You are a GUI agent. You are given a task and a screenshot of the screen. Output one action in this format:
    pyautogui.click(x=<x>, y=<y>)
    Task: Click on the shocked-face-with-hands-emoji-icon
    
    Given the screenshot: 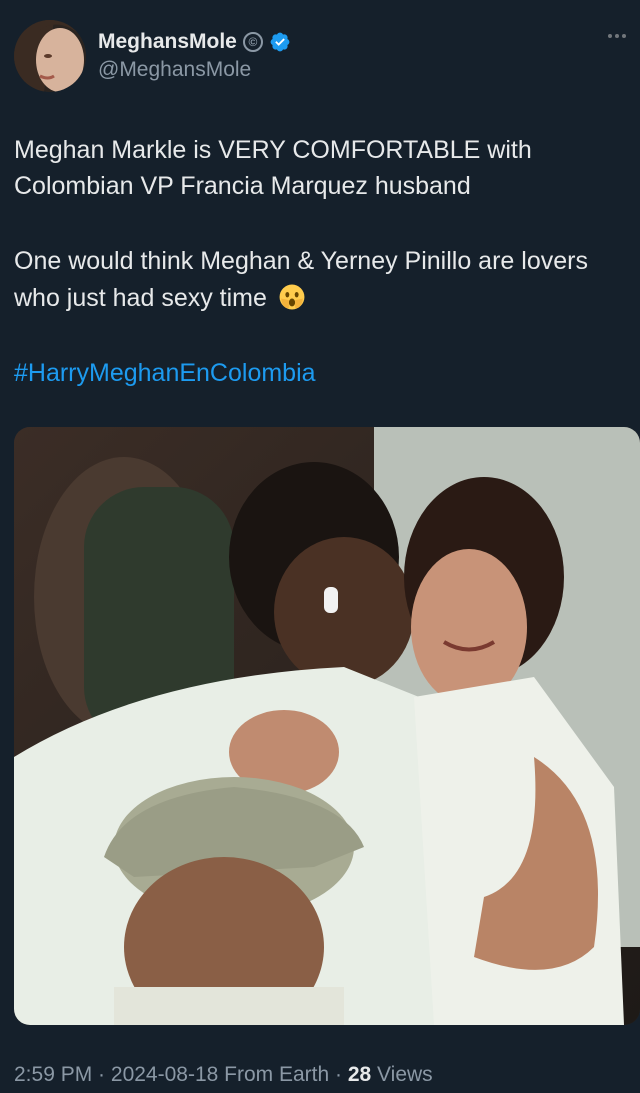 What is the action you would take?
    pyautogui.click(x=292, y=297)
    